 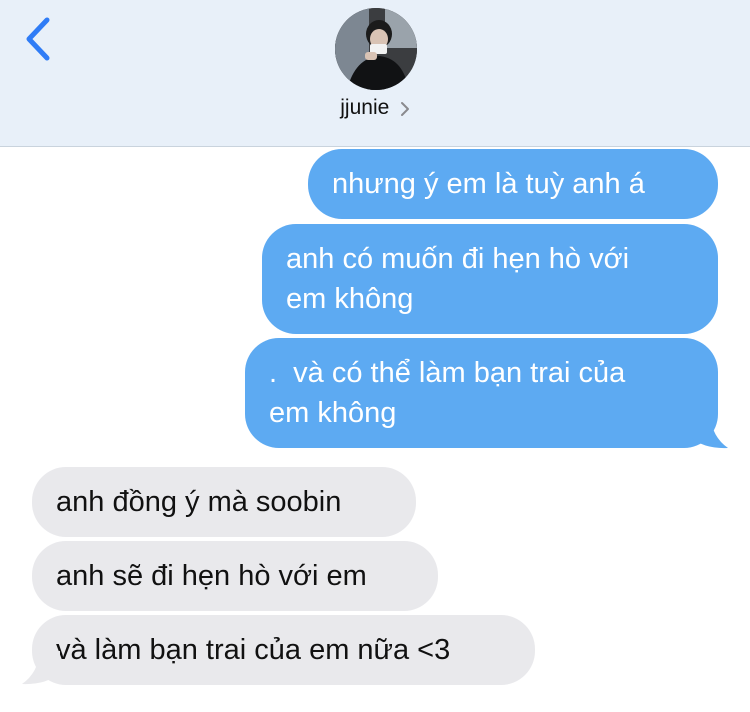 What do you see at coordinates (488, 184) in the screenshot?
I see `message-text: nhưng ý em là tuỳ anh á` at bounding box center [488, 184].